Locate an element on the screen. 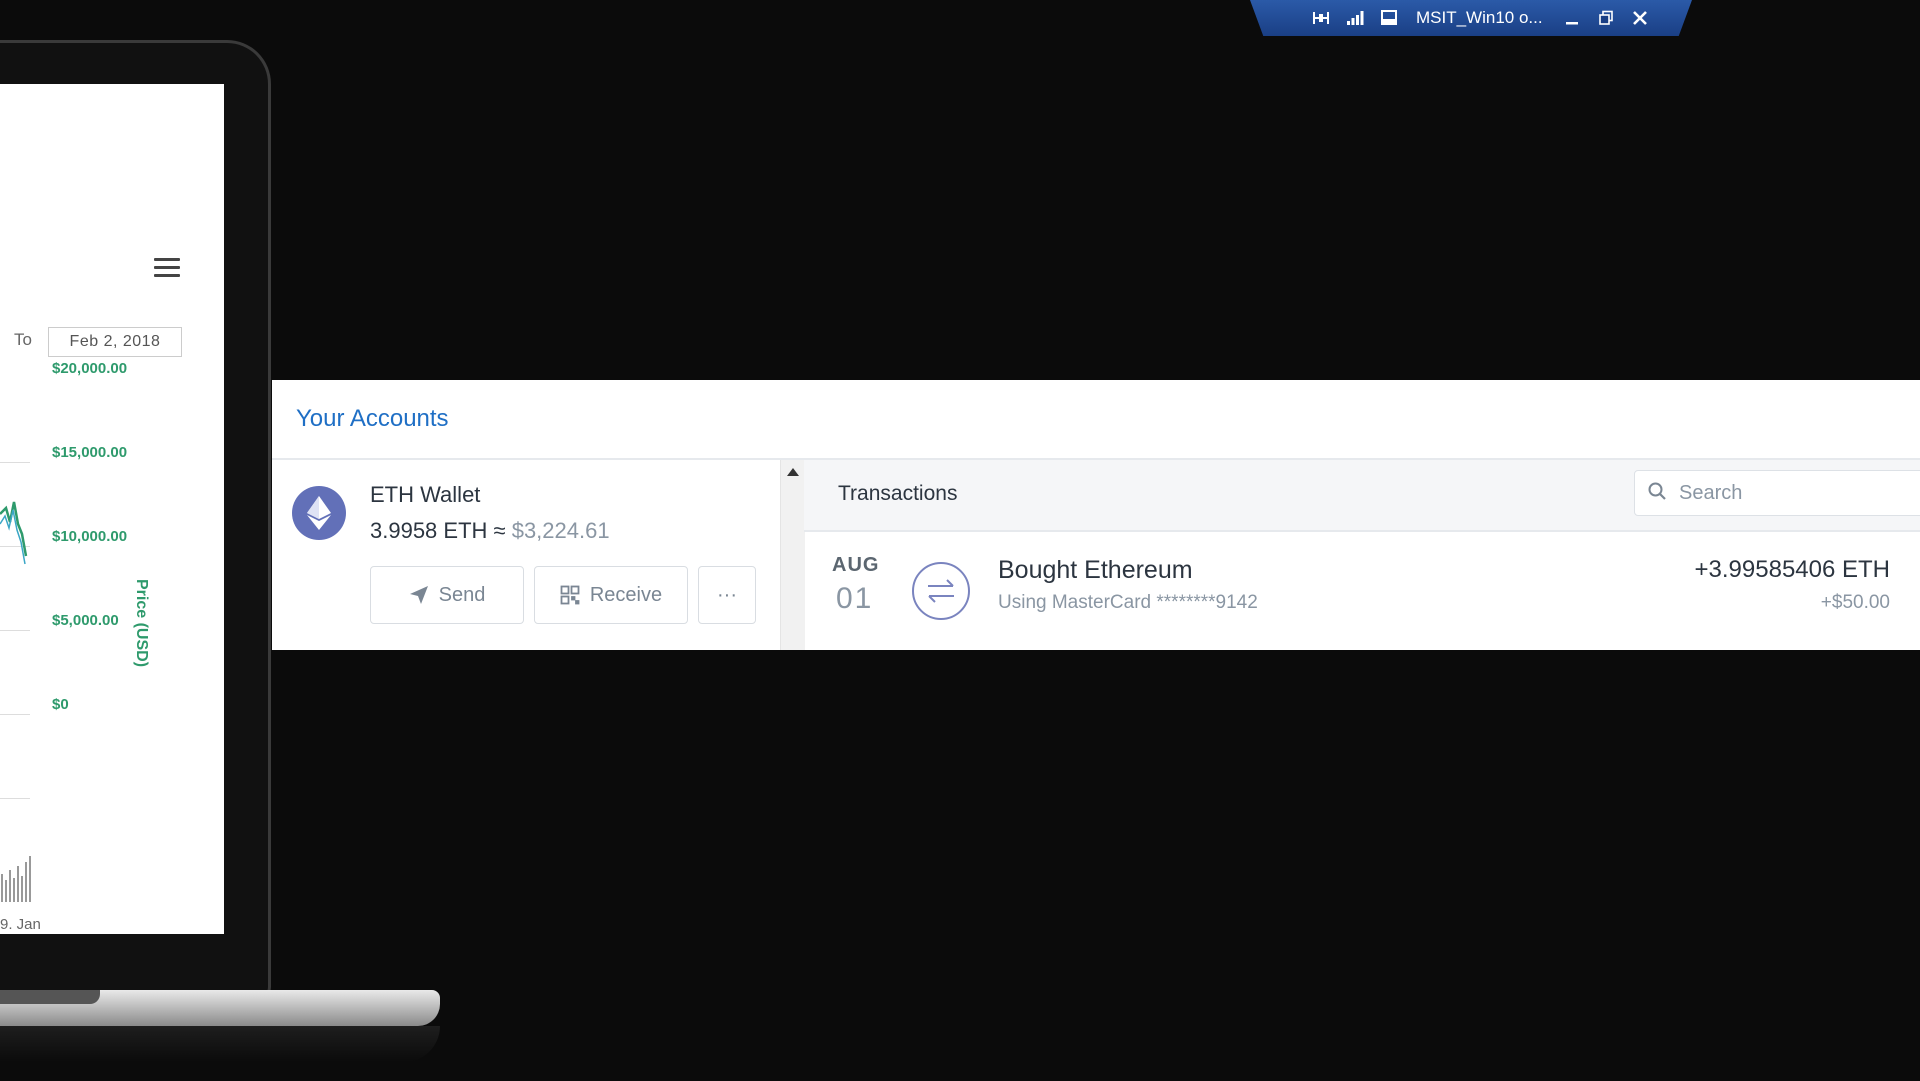 Image resolution: width=1920 pixels, height=1081 pixels. x-tick-label: 9. Jan is located at coordinates (20, 924).